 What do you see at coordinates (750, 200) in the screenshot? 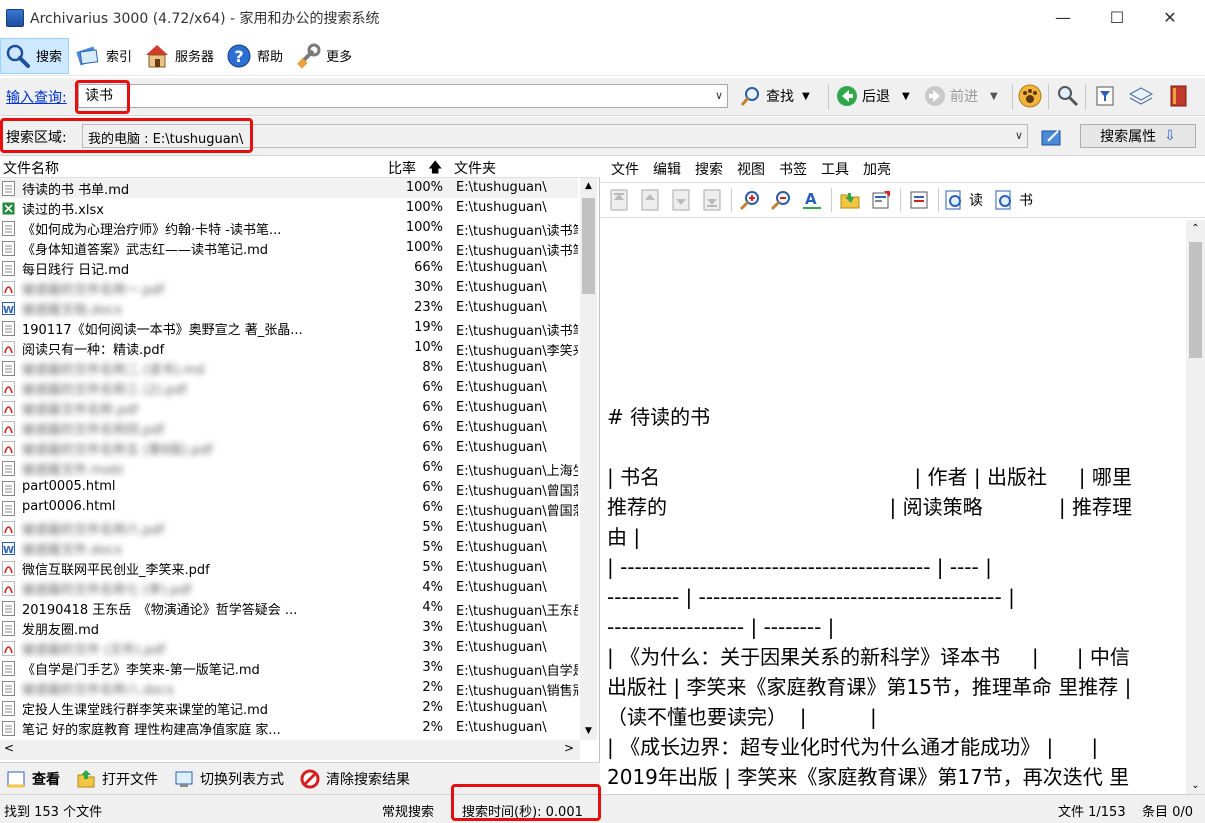
I see `zoom-in-button` at bounding box center [750, 200].